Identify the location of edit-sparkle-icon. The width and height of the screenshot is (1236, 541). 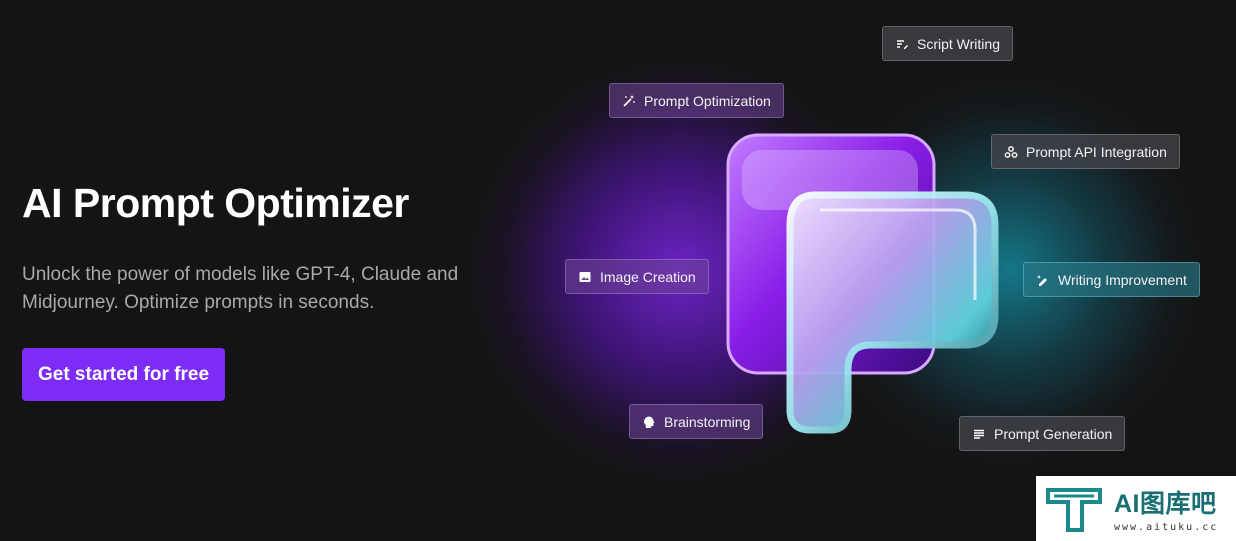
(1043, 280).